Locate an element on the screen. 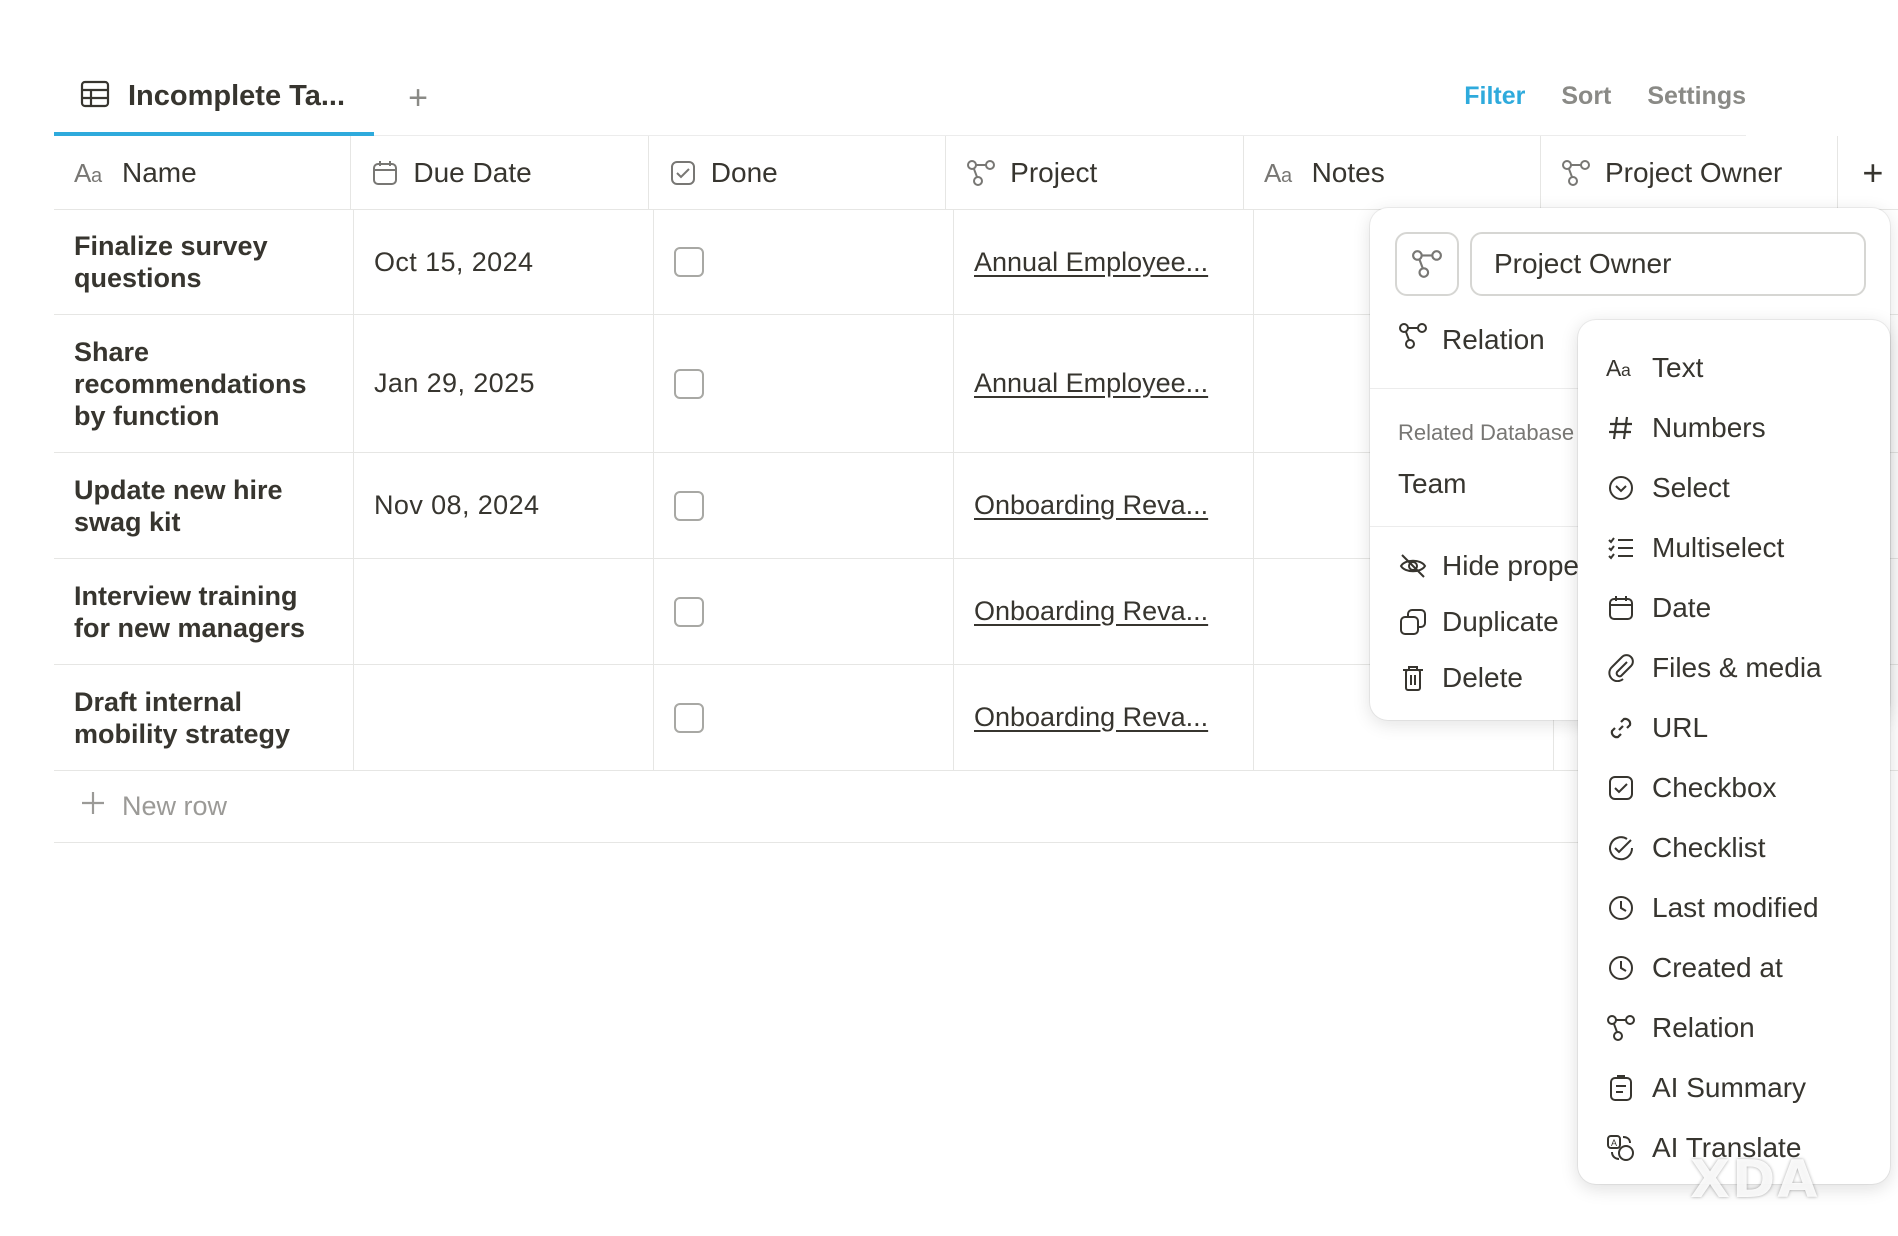 Image resolution: width=1898 pixels, height=1236 pixels. cell-name: Interview training for new managers is located at coordinates (204, 611).